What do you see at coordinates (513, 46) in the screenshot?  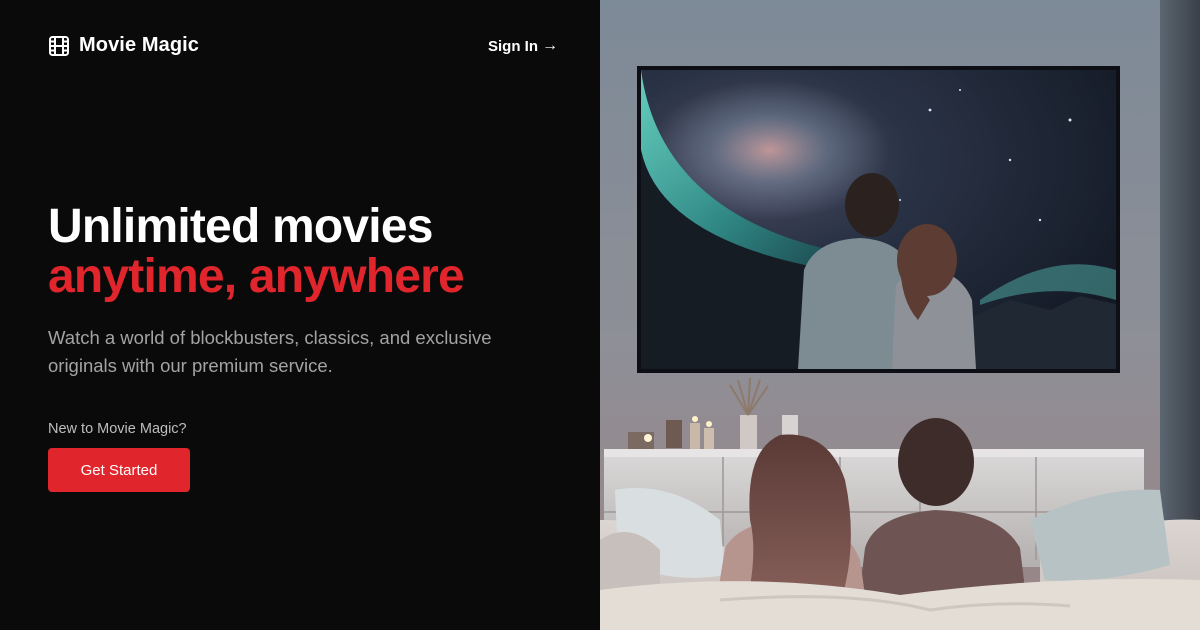 I see `sign-in-label: Sign In` at bounding box center [513, 46].